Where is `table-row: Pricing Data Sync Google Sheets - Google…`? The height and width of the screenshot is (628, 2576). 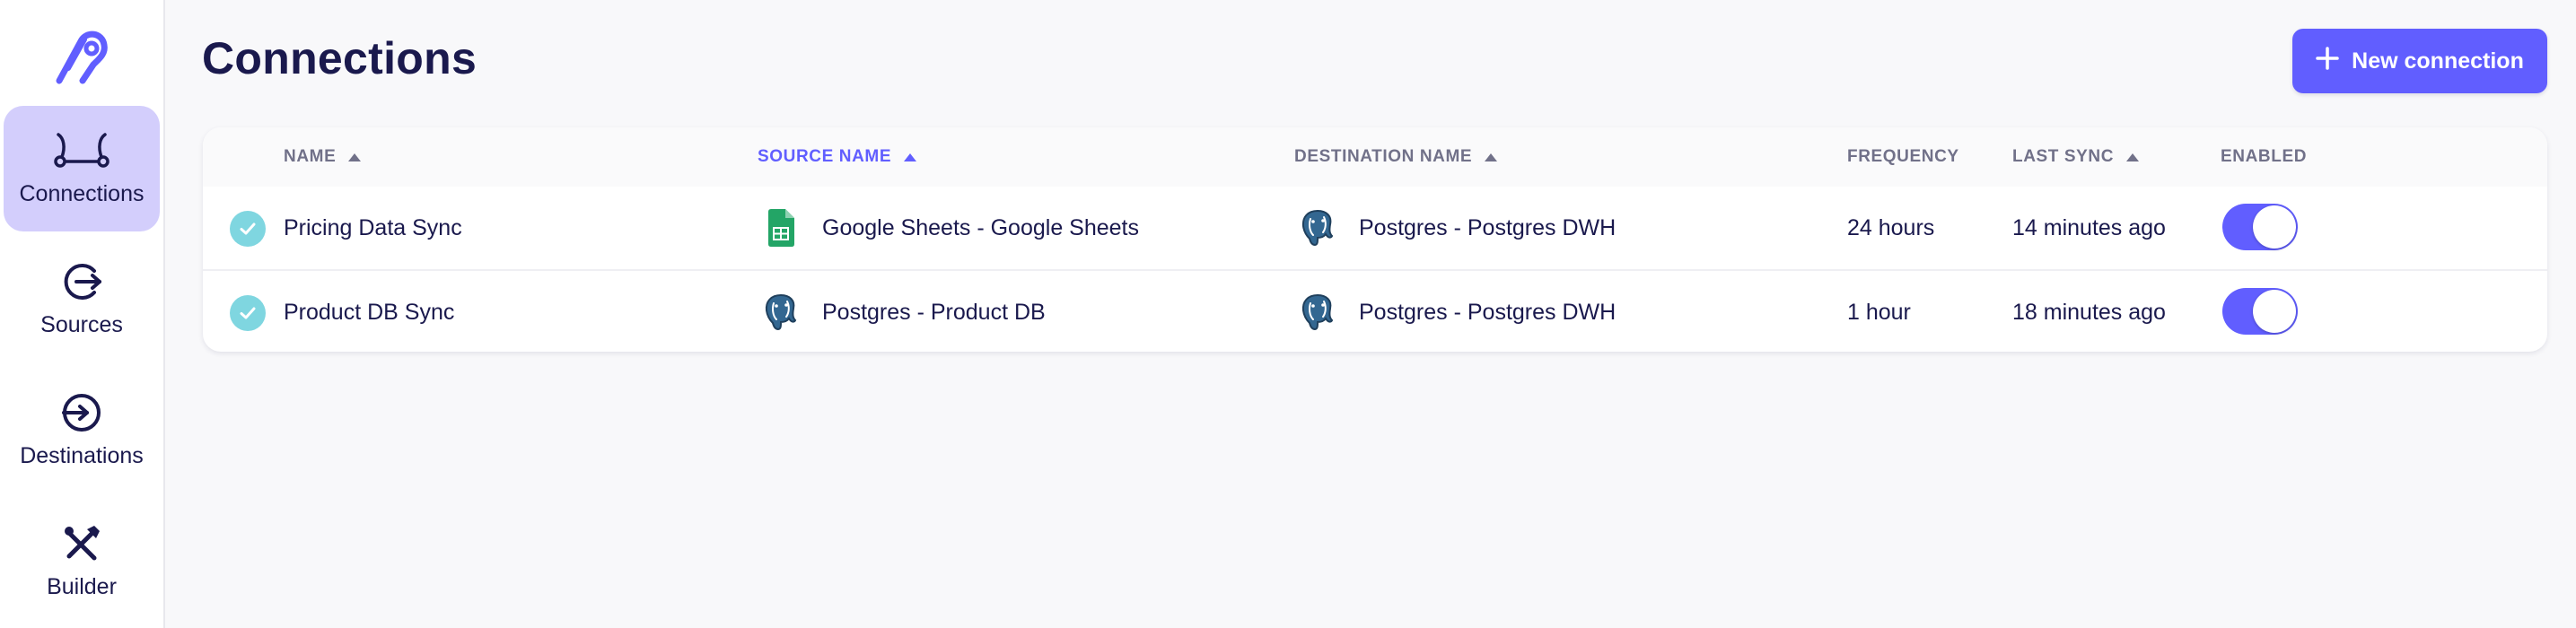 table-row: Pricing Data Sync Google Sheets - Google… is located at coordinates (1375, 228).